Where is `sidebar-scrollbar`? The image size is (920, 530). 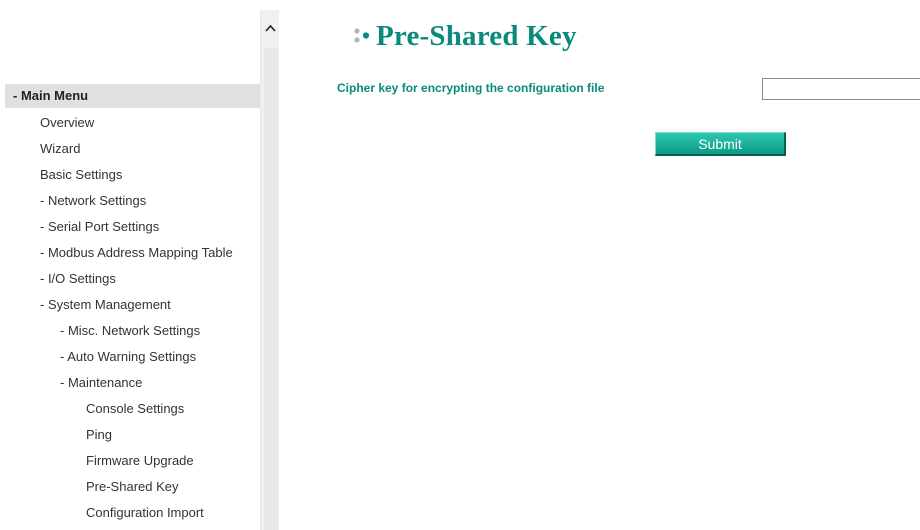 sidebar-scrollbar is located at coordinates (269, 270).